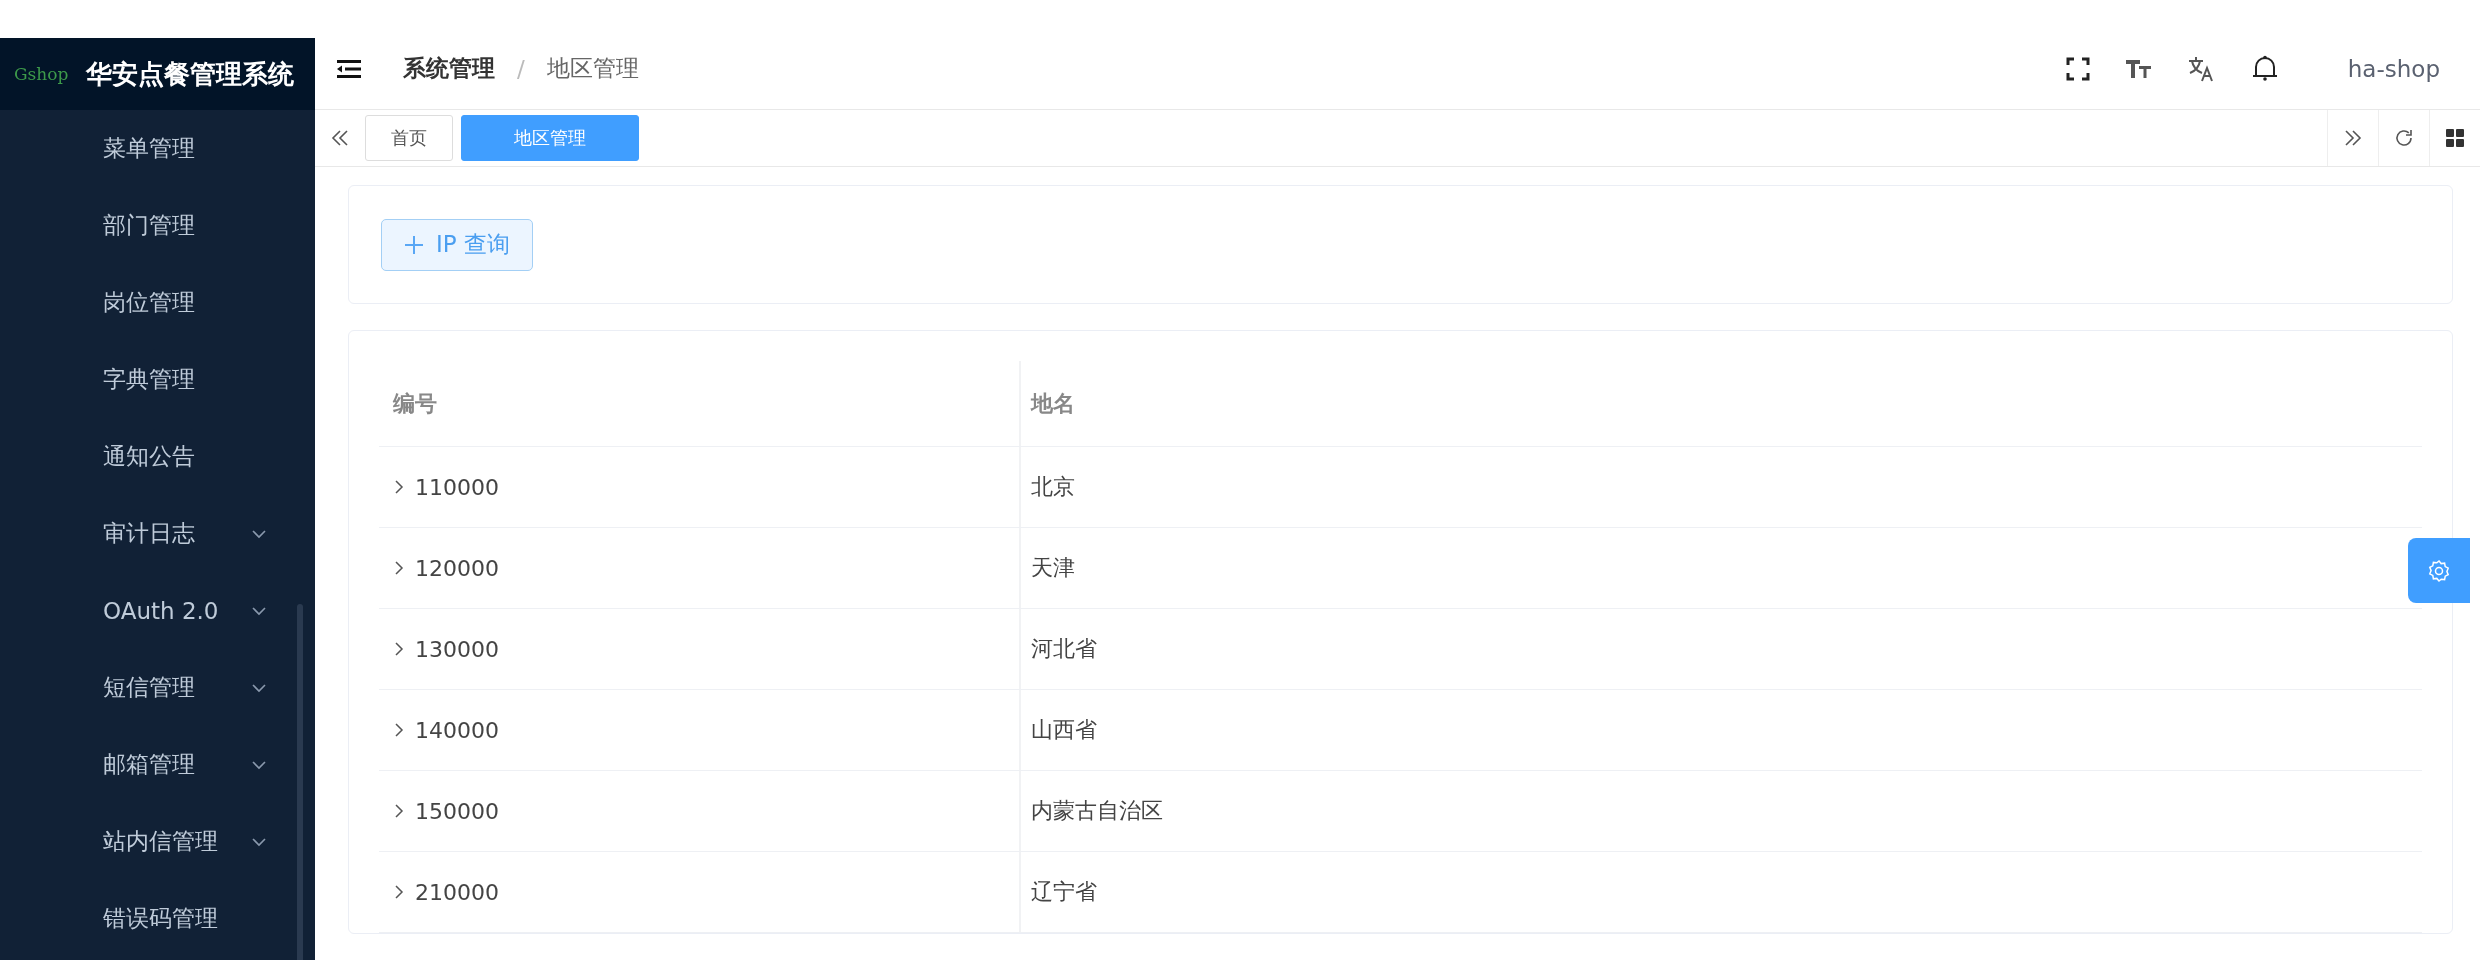 The height and width of the screenshot is (960, 2480). What do you see at coordinates (1064, 892) in the screenshot?
I see `table-cell-text: 辽宁省` at bounding box center [1064, 892].